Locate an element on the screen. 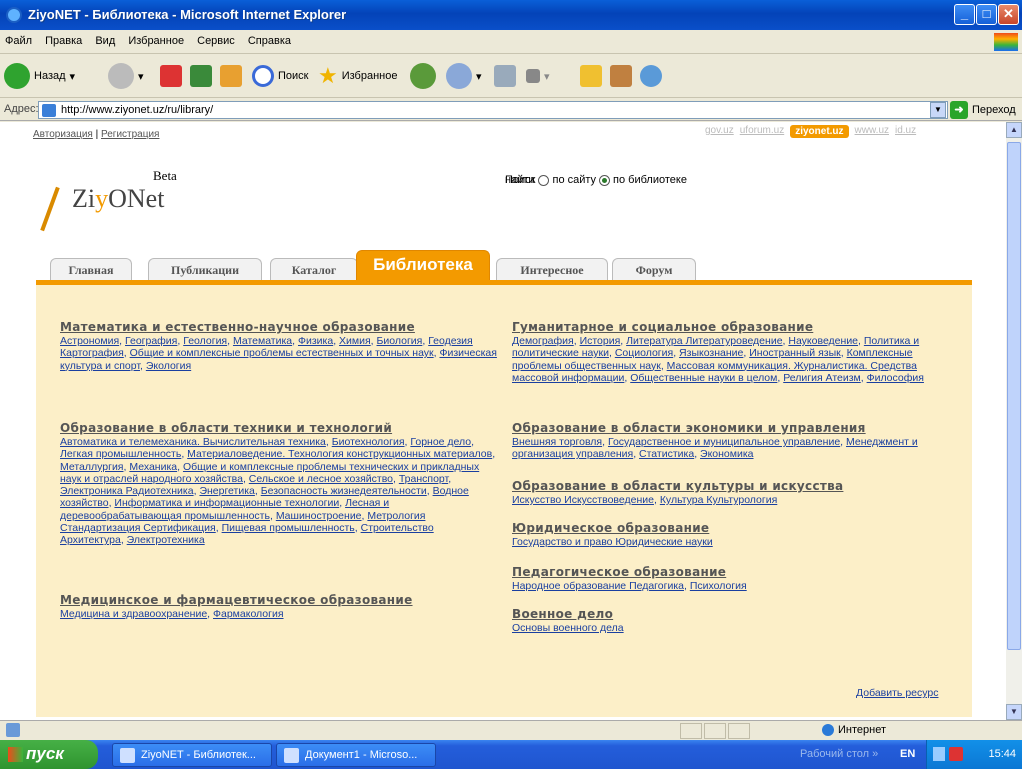 This screenshot has height=769, width=1022. tab-publications: Публикации is located at coordinates (205, 269).